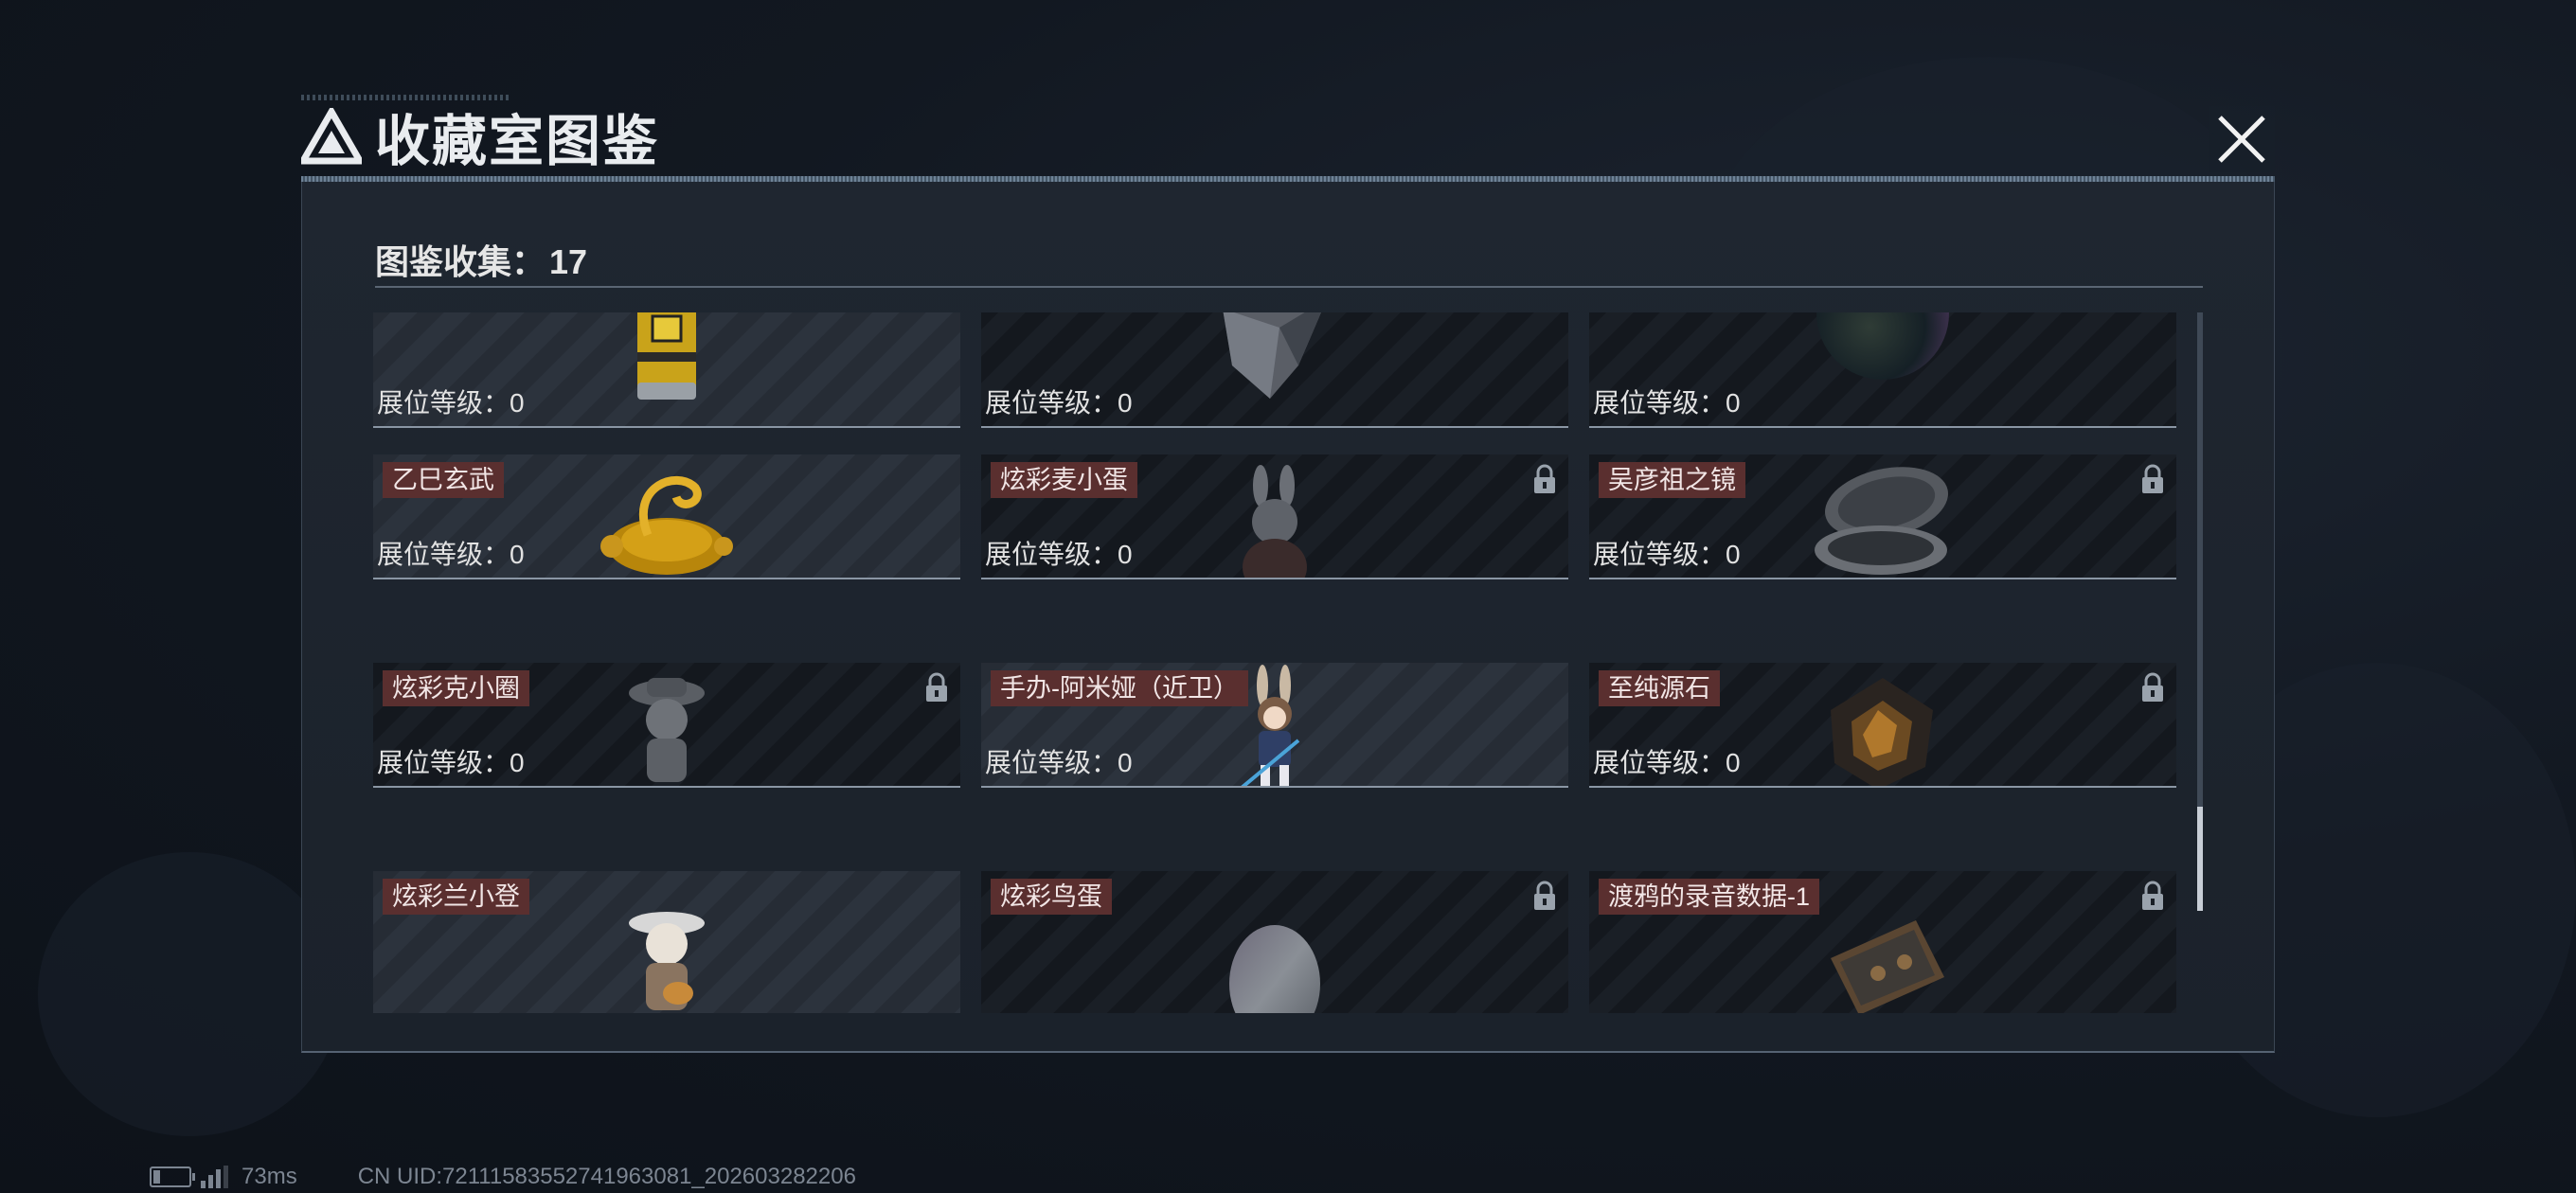 The height and width of the screenshot is (1193, 2576). I want to click on iridescent-egg-icon, so click(1274, 968).